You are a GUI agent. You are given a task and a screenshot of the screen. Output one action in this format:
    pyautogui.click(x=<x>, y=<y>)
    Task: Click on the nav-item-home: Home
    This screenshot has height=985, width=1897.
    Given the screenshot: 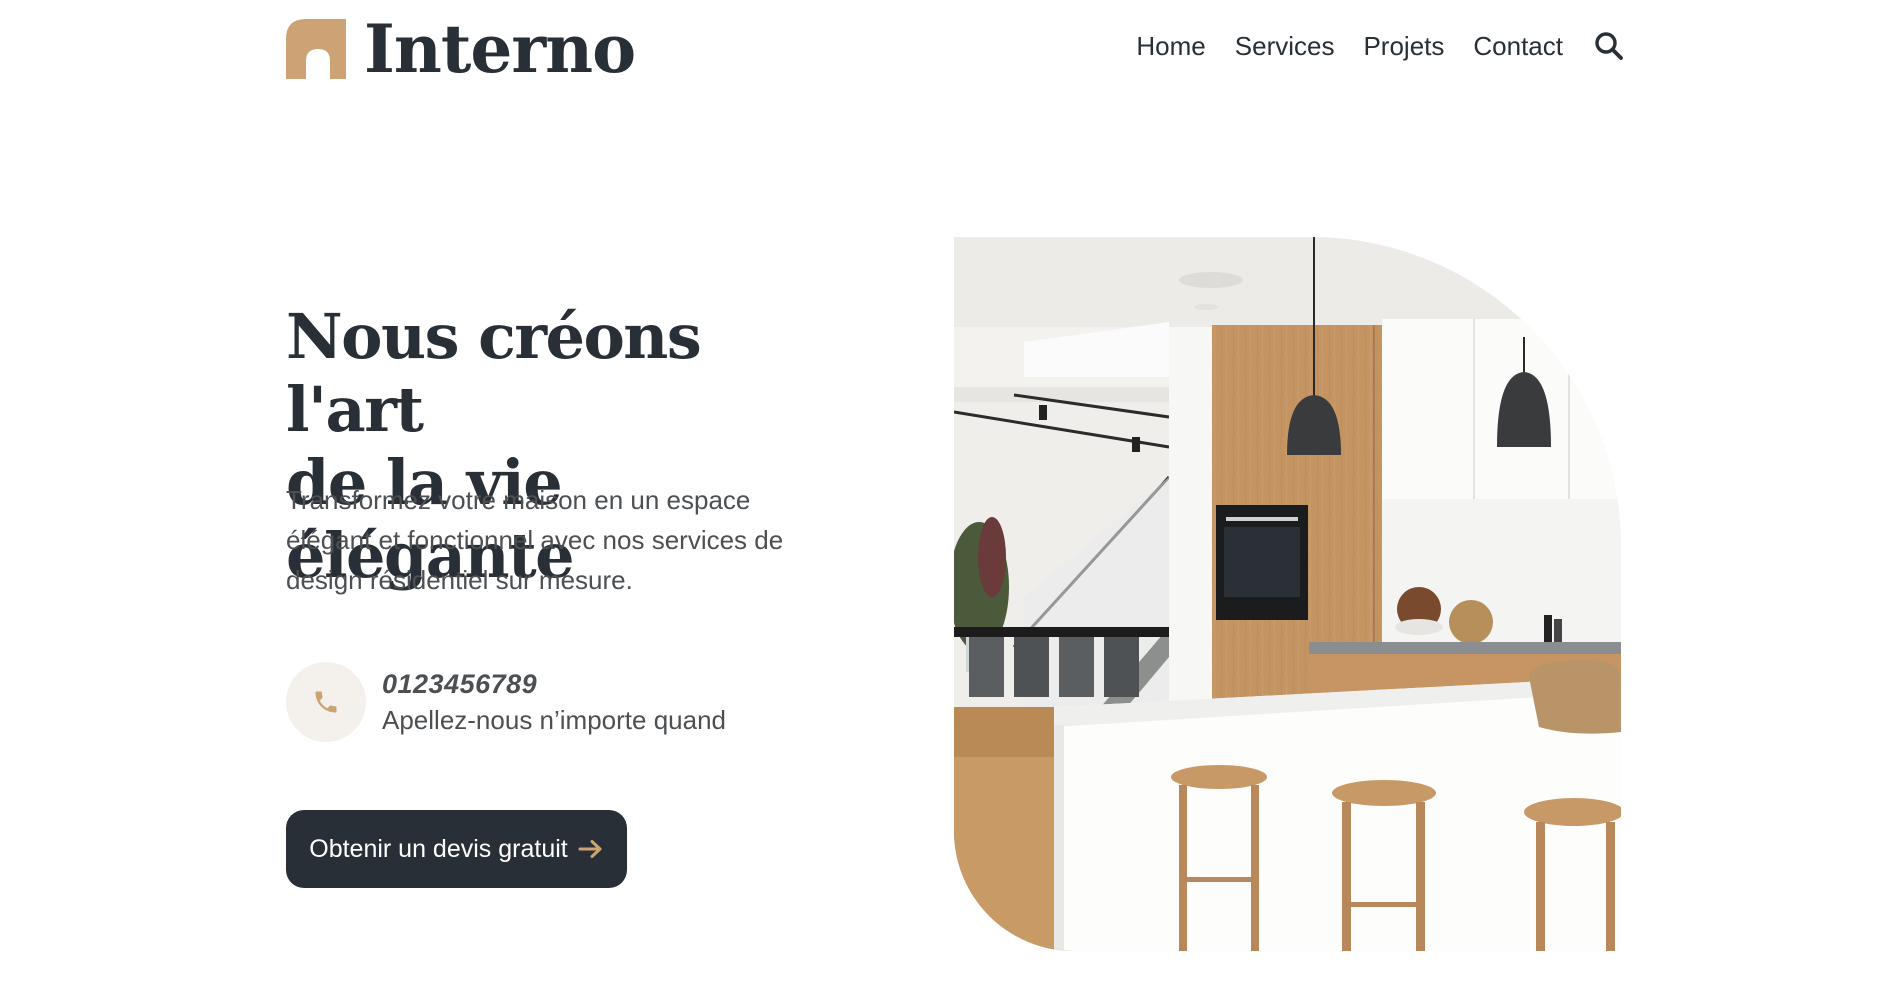 What is the action you would take?
    pyautogui.click(x=1170, y=46)
    